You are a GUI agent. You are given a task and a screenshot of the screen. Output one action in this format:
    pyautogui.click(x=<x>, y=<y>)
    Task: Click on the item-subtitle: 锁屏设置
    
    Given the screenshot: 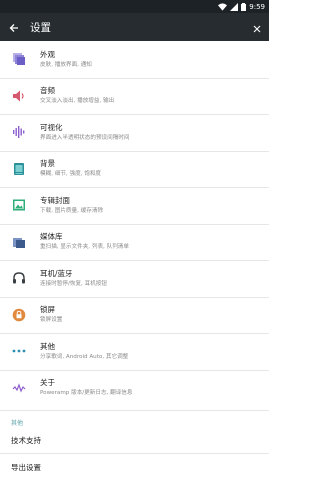 What is the action you would take?
    pyautogui.click(x=51, y=320)
    